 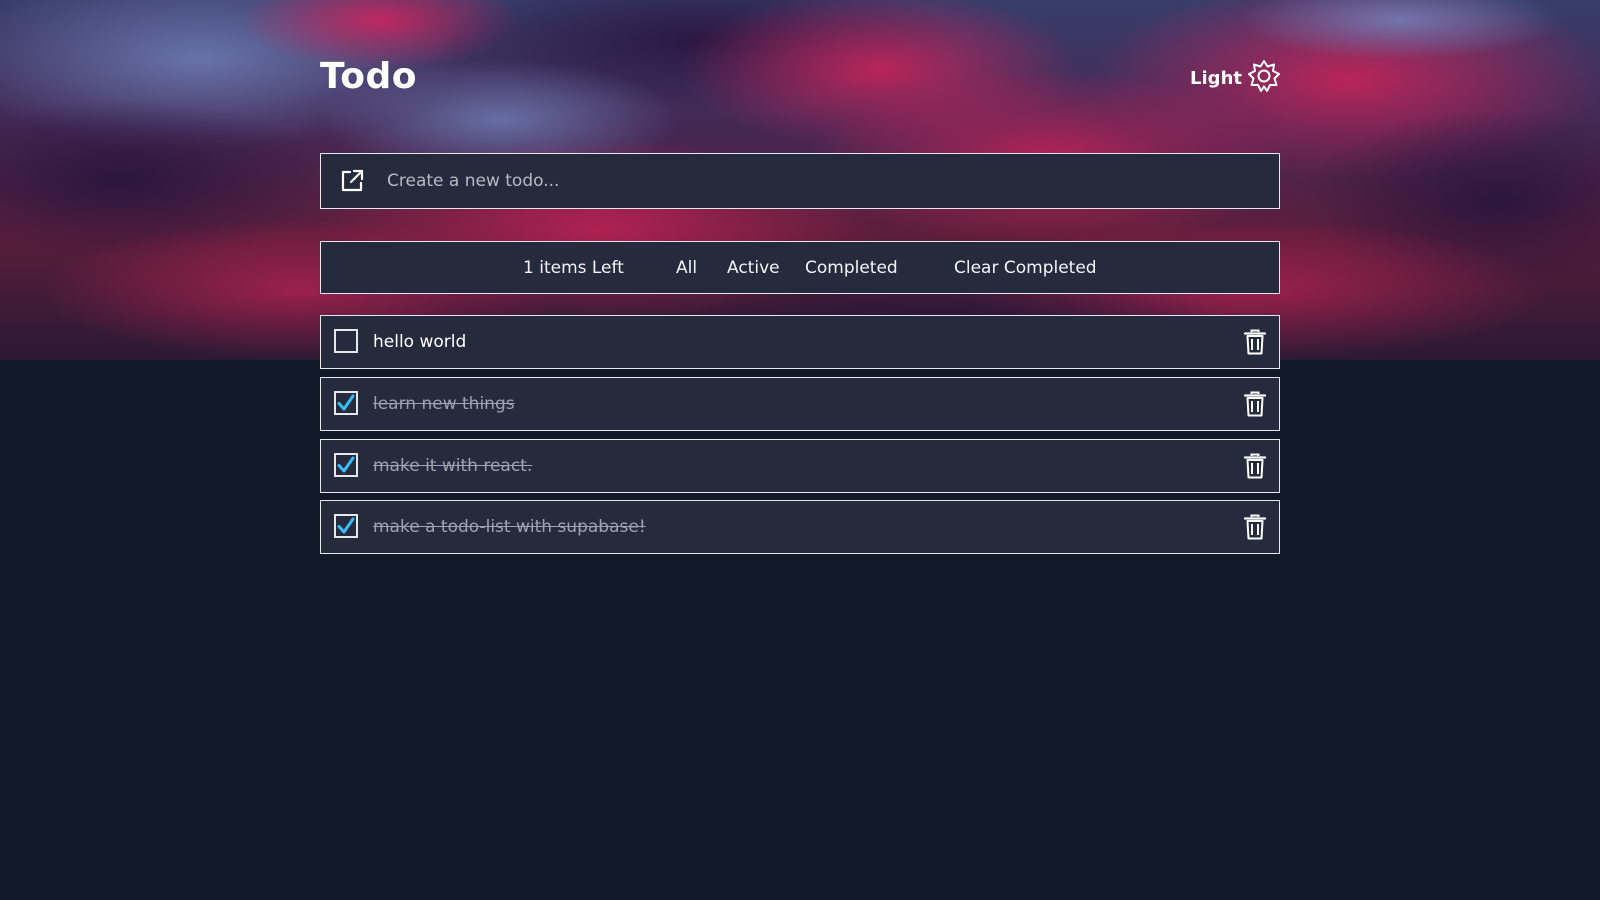 I want to click on filter-all: All, so click(x=686, y=268).